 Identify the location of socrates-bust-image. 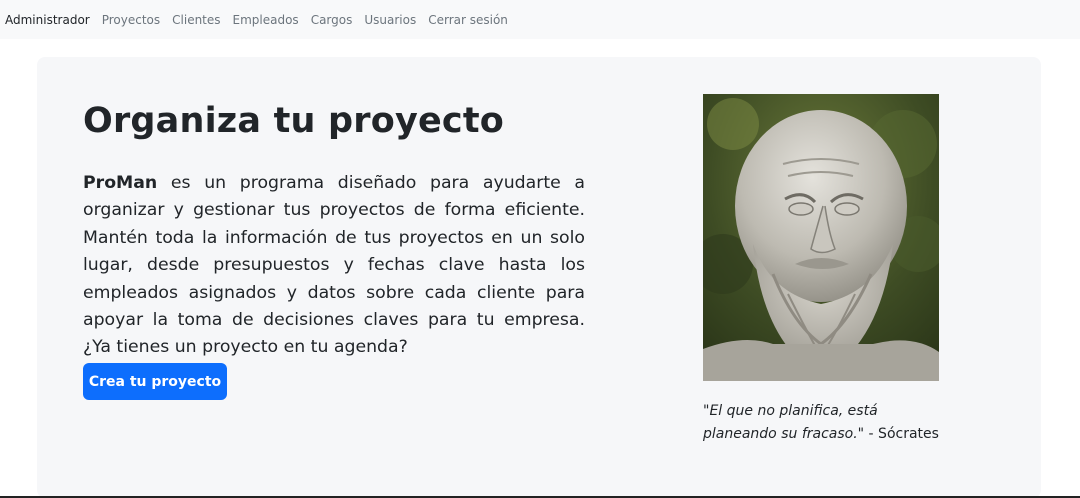
(821, 237).